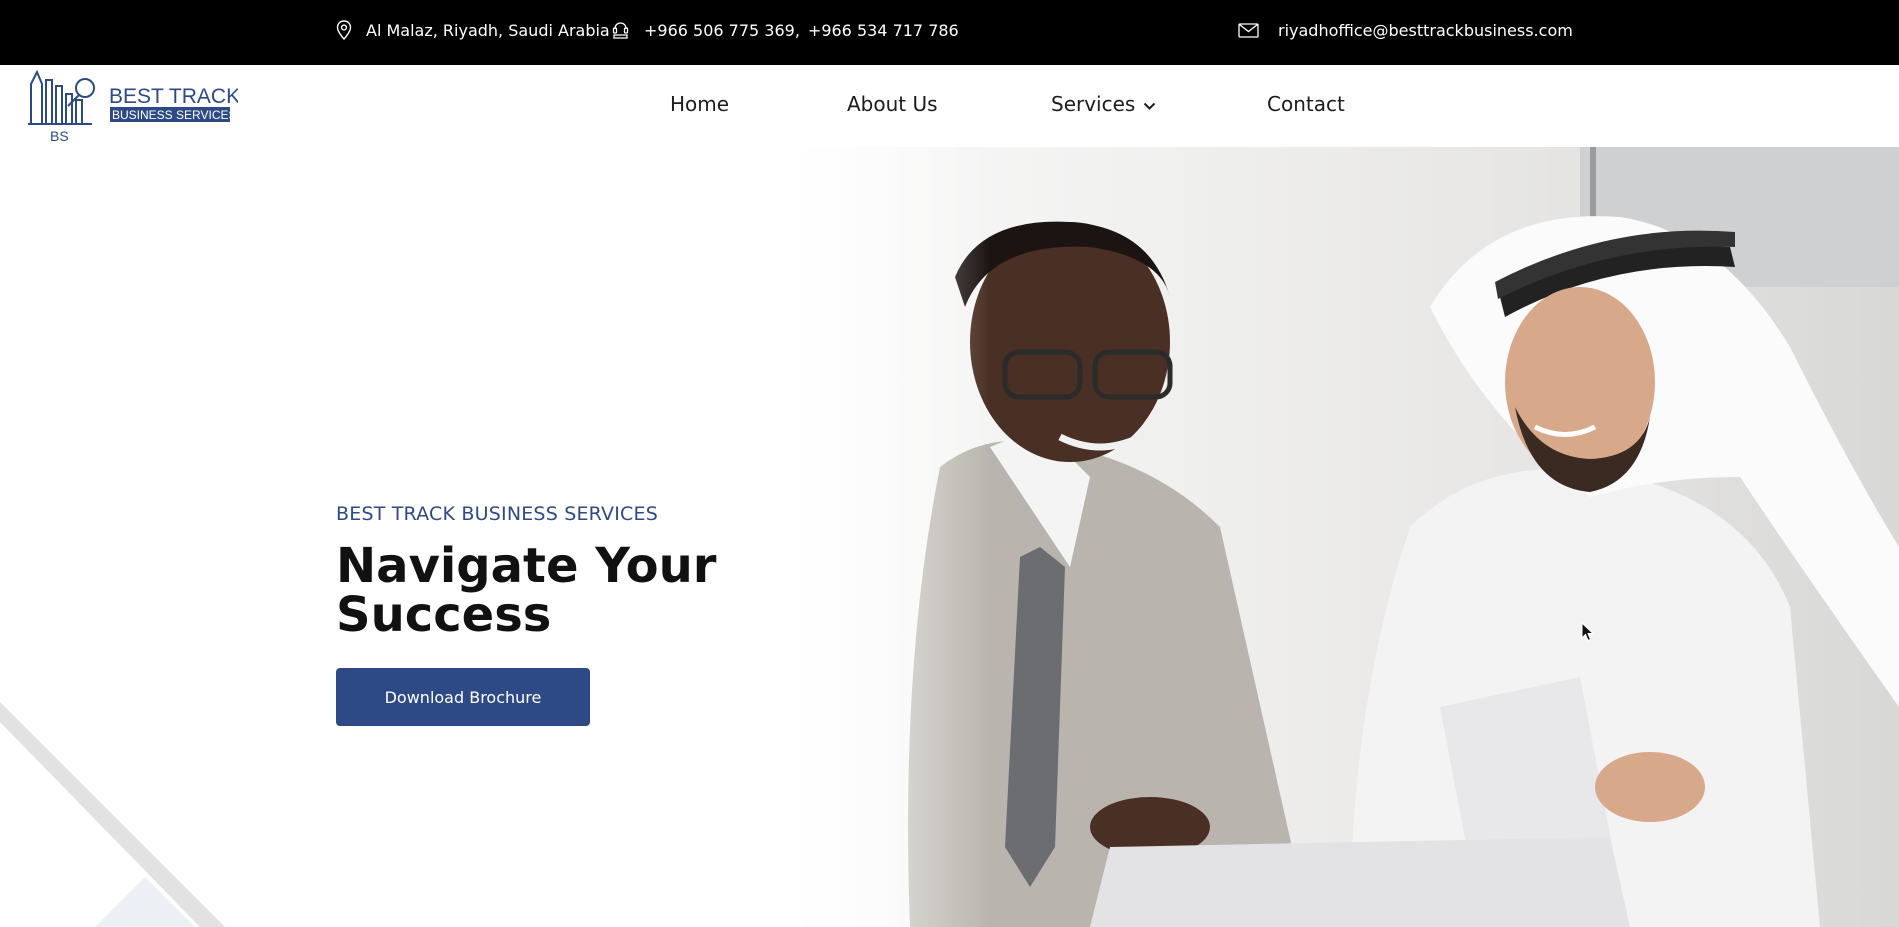 This screenshot has width=1899, height=927. What do you see at coordinates (699, 104) in the screenshot?
I see `nav-home: Home` at bounding box center [699, 104].